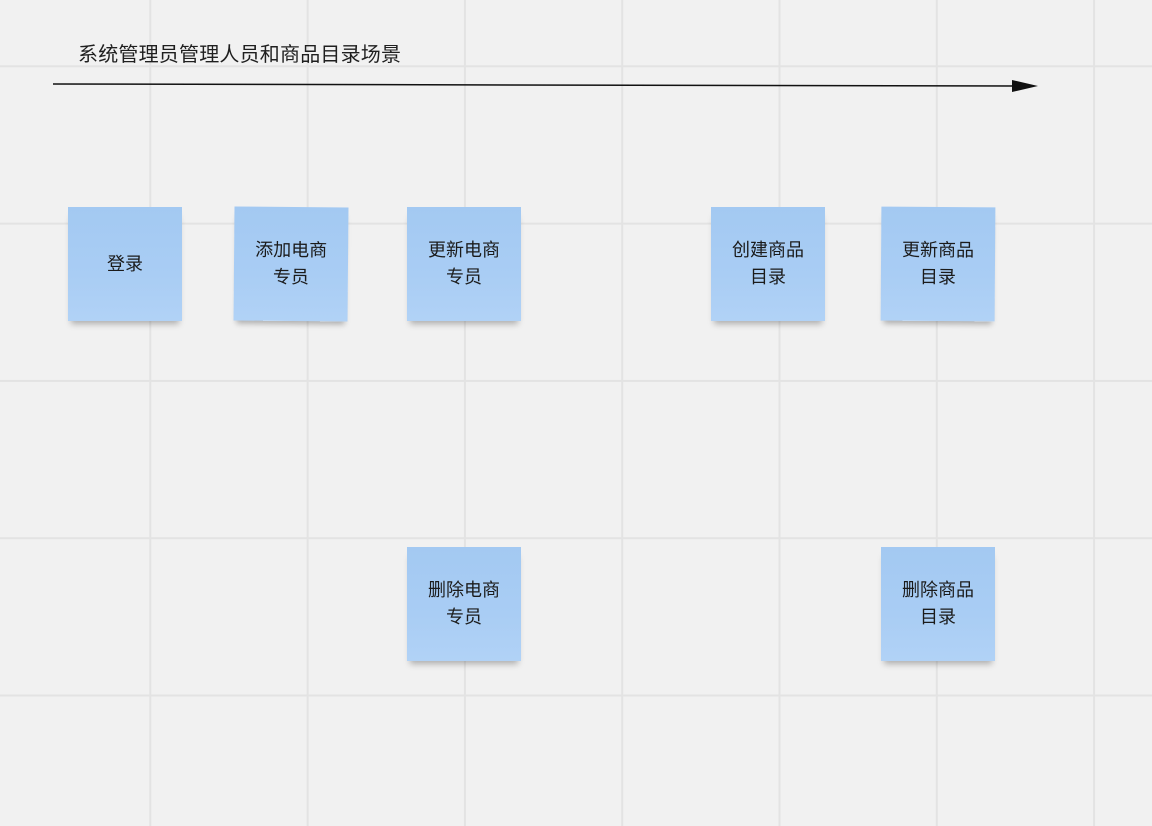  I want to click on sticky-note-create-product-catalog: 创建商品目录, so click(768, 264).